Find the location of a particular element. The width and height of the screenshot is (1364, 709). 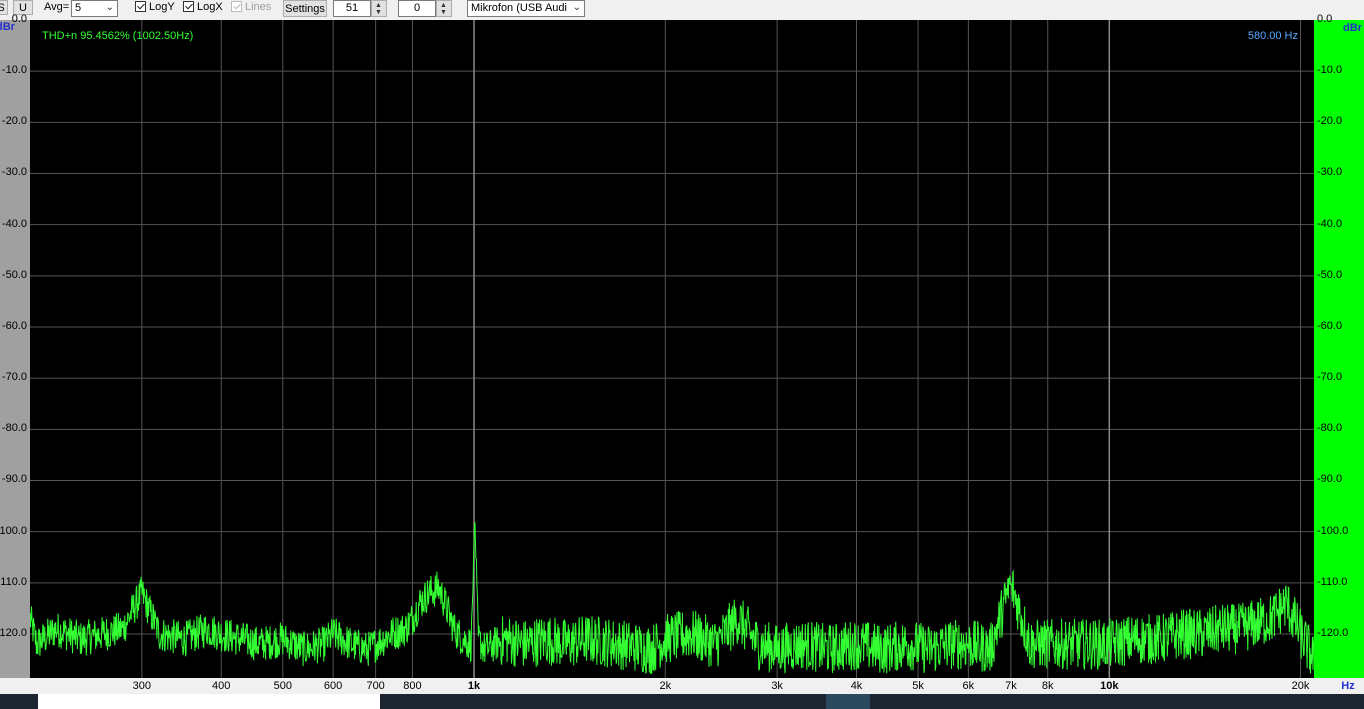

spin1-input: 51 is located at coordinates (352, 8).